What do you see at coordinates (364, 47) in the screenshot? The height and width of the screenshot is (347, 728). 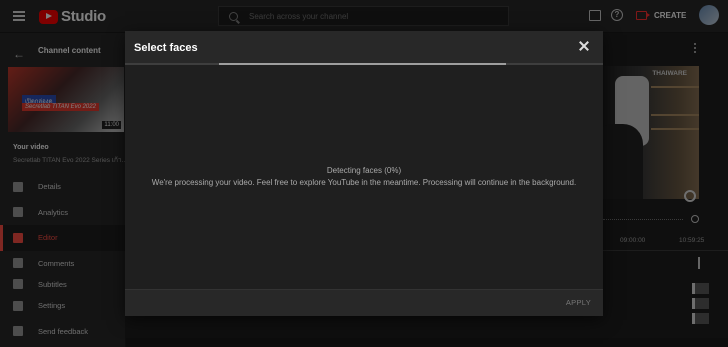 I see `dialog-header: Select faces` at bounding box center [364, 47].